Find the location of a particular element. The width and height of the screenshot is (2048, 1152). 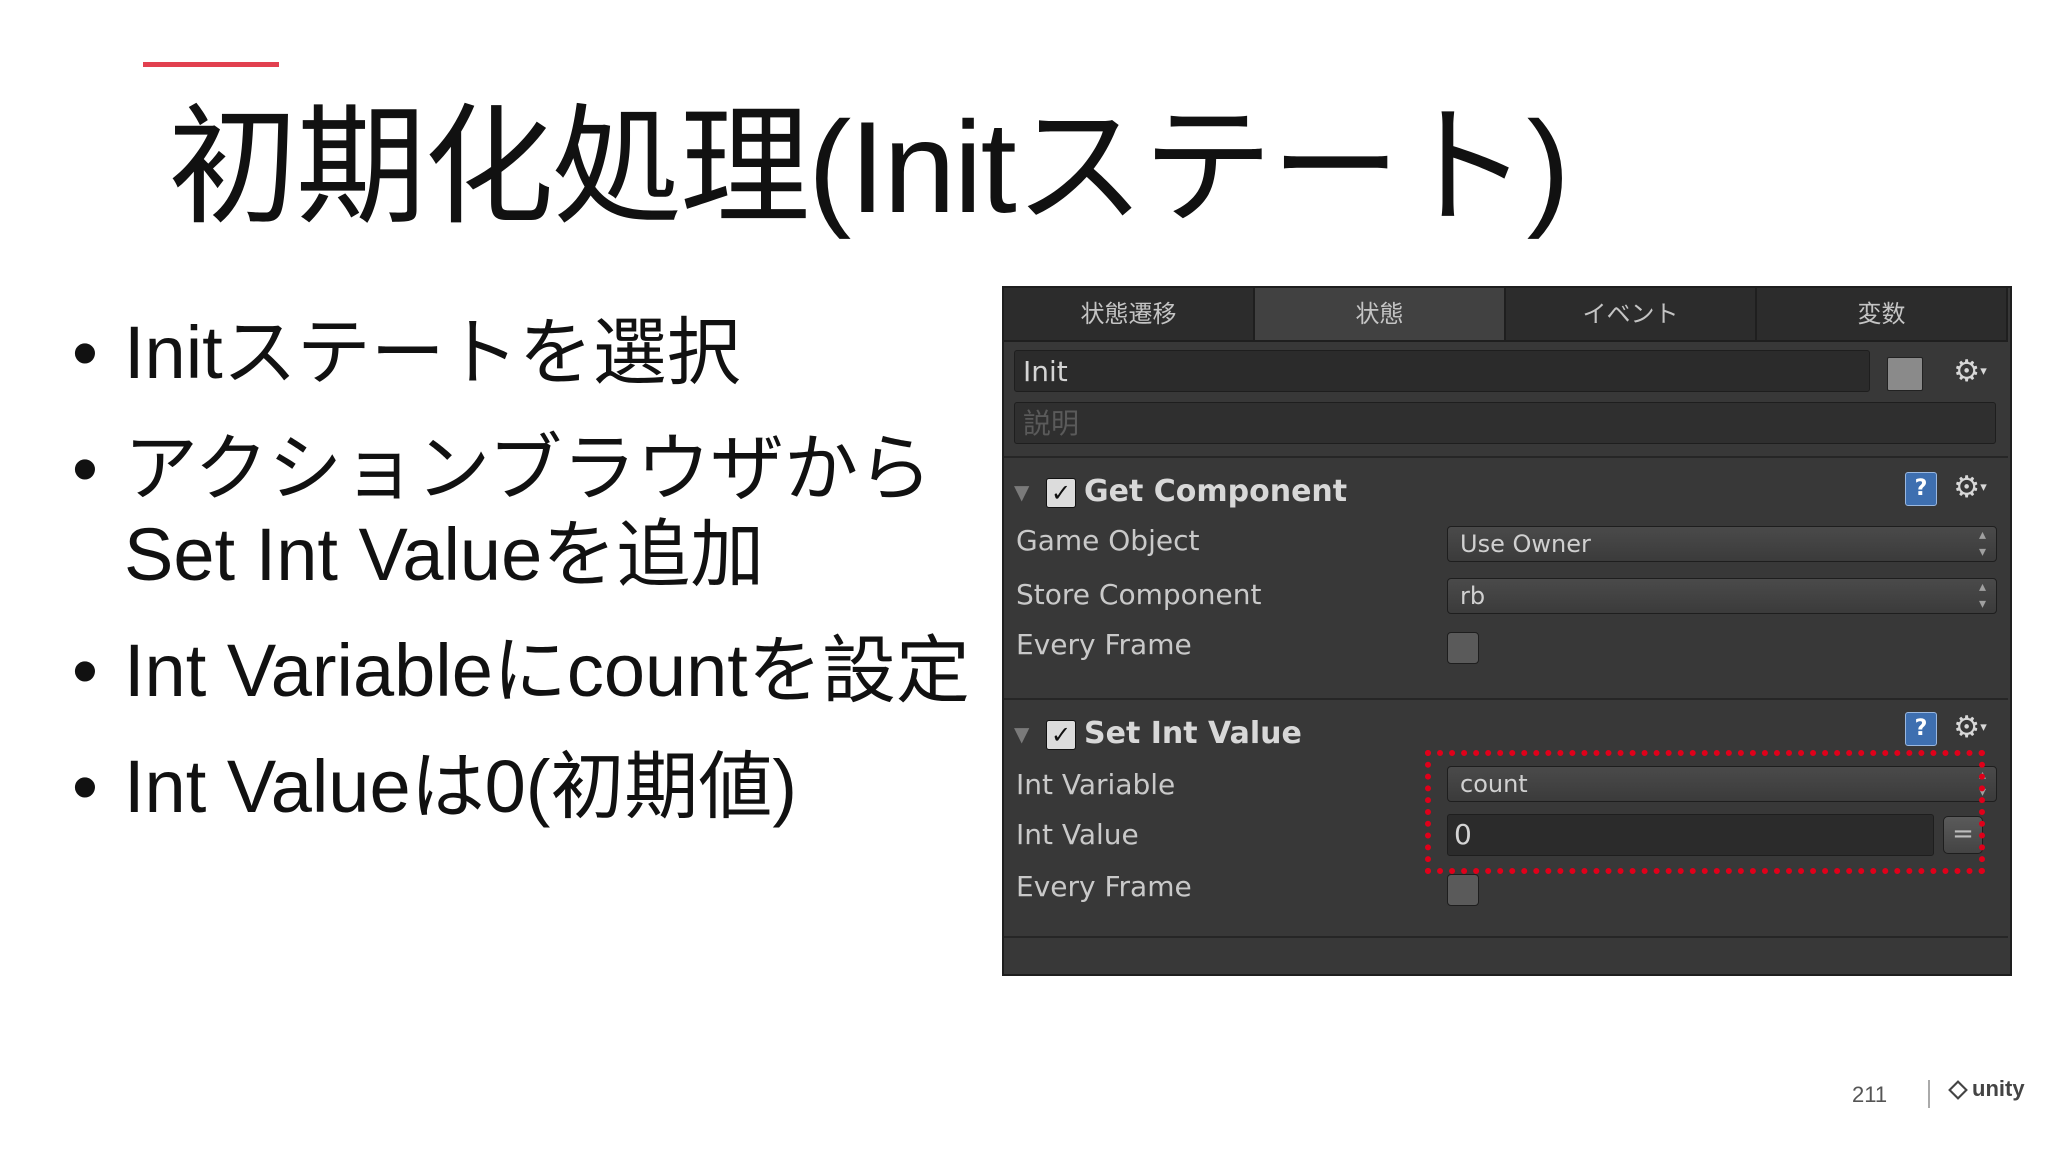

property-label: Game Object is located at coordinates (1108, 540).